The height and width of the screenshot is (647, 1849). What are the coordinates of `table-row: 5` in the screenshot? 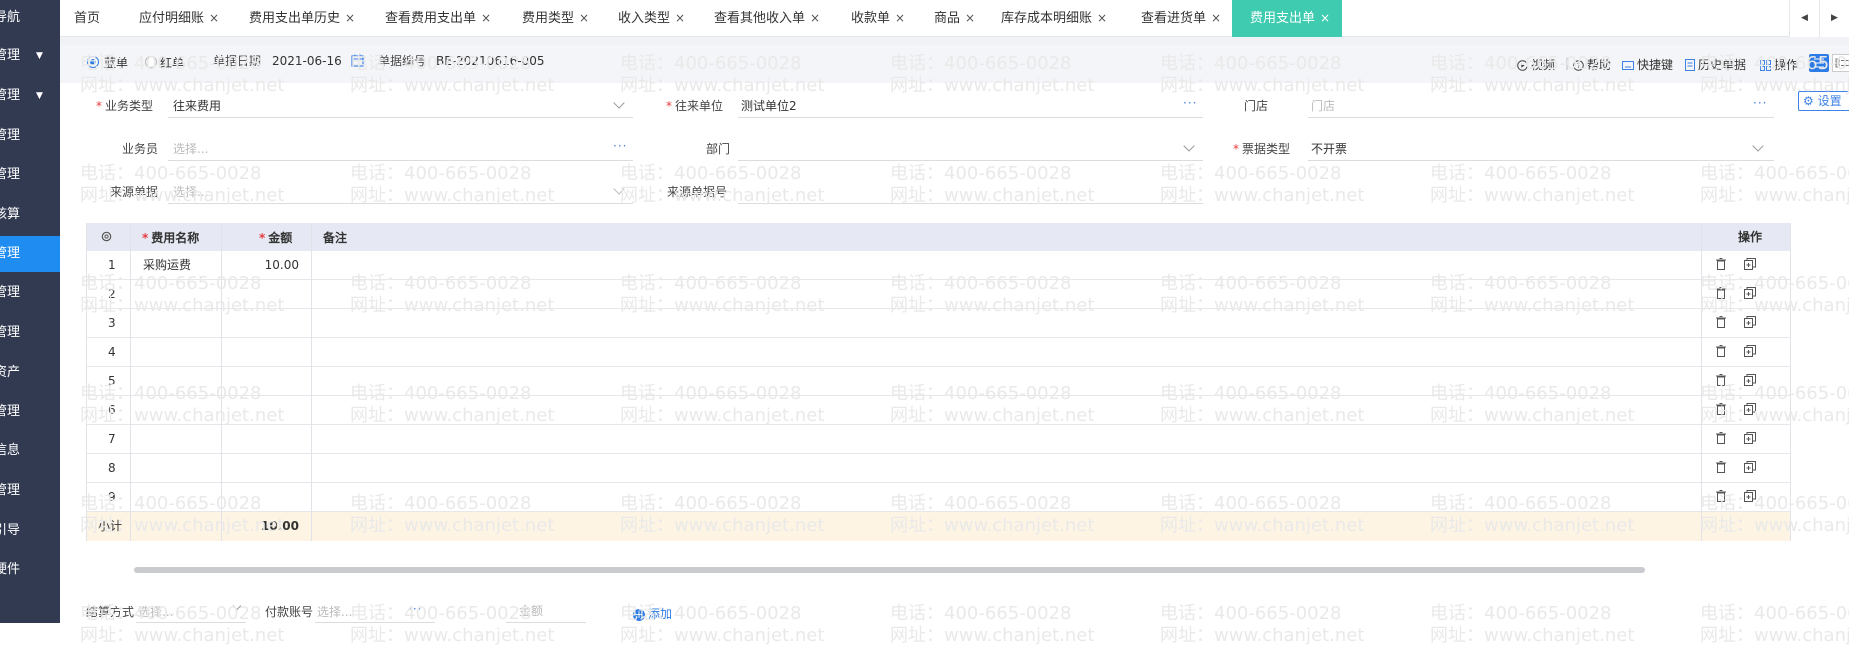 It's located at (938, 381).